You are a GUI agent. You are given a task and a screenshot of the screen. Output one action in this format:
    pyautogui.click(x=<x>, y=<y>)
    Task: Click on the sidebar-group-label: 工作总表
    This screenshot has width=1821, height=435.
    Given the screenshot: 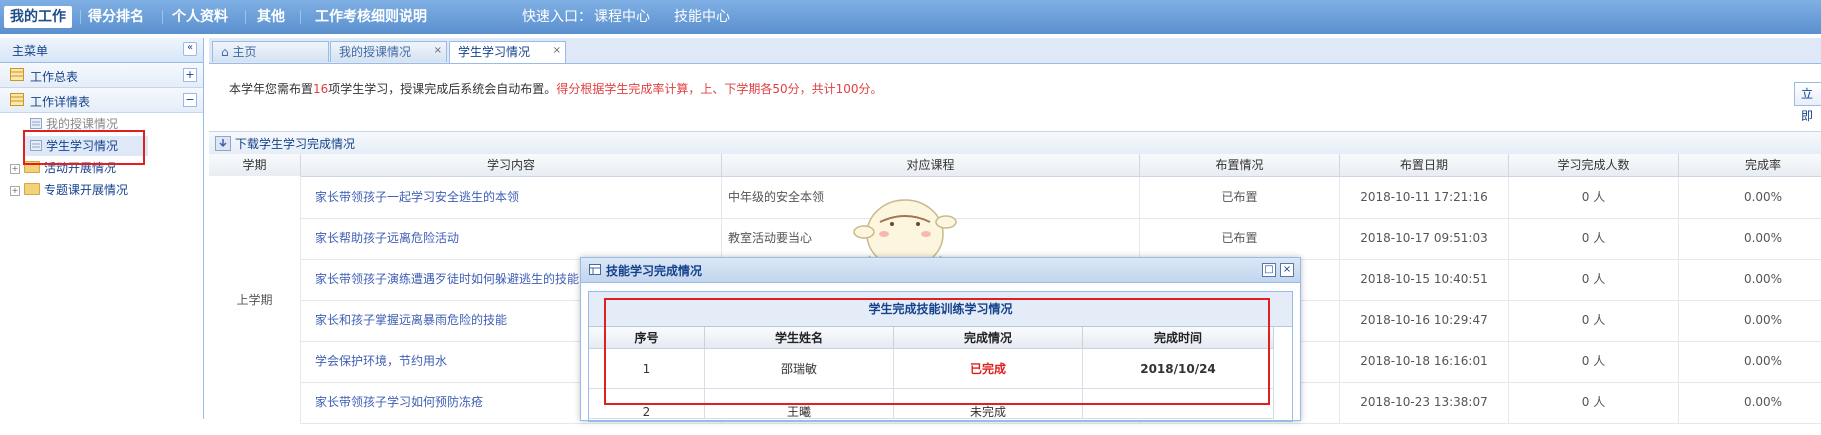 What is the action you would take?
    pyautogui.click(x=54, y=77)
    